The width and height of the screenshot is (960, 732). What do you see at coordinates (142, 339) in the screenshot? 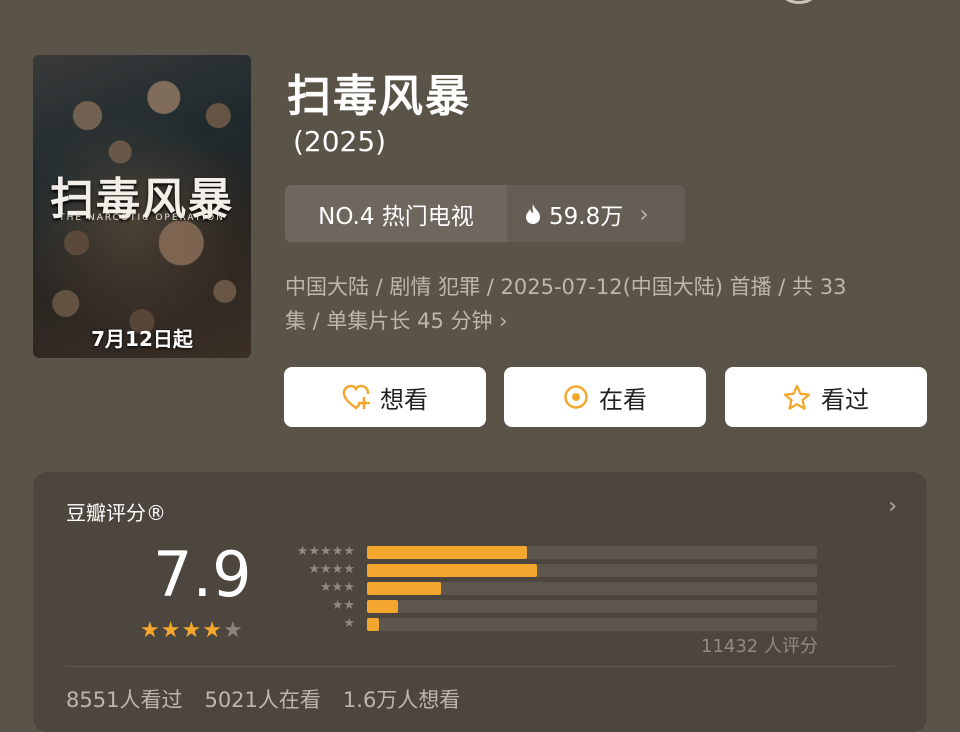
I see `poster-date: 7月12日起` at bounding box center [142, 339].